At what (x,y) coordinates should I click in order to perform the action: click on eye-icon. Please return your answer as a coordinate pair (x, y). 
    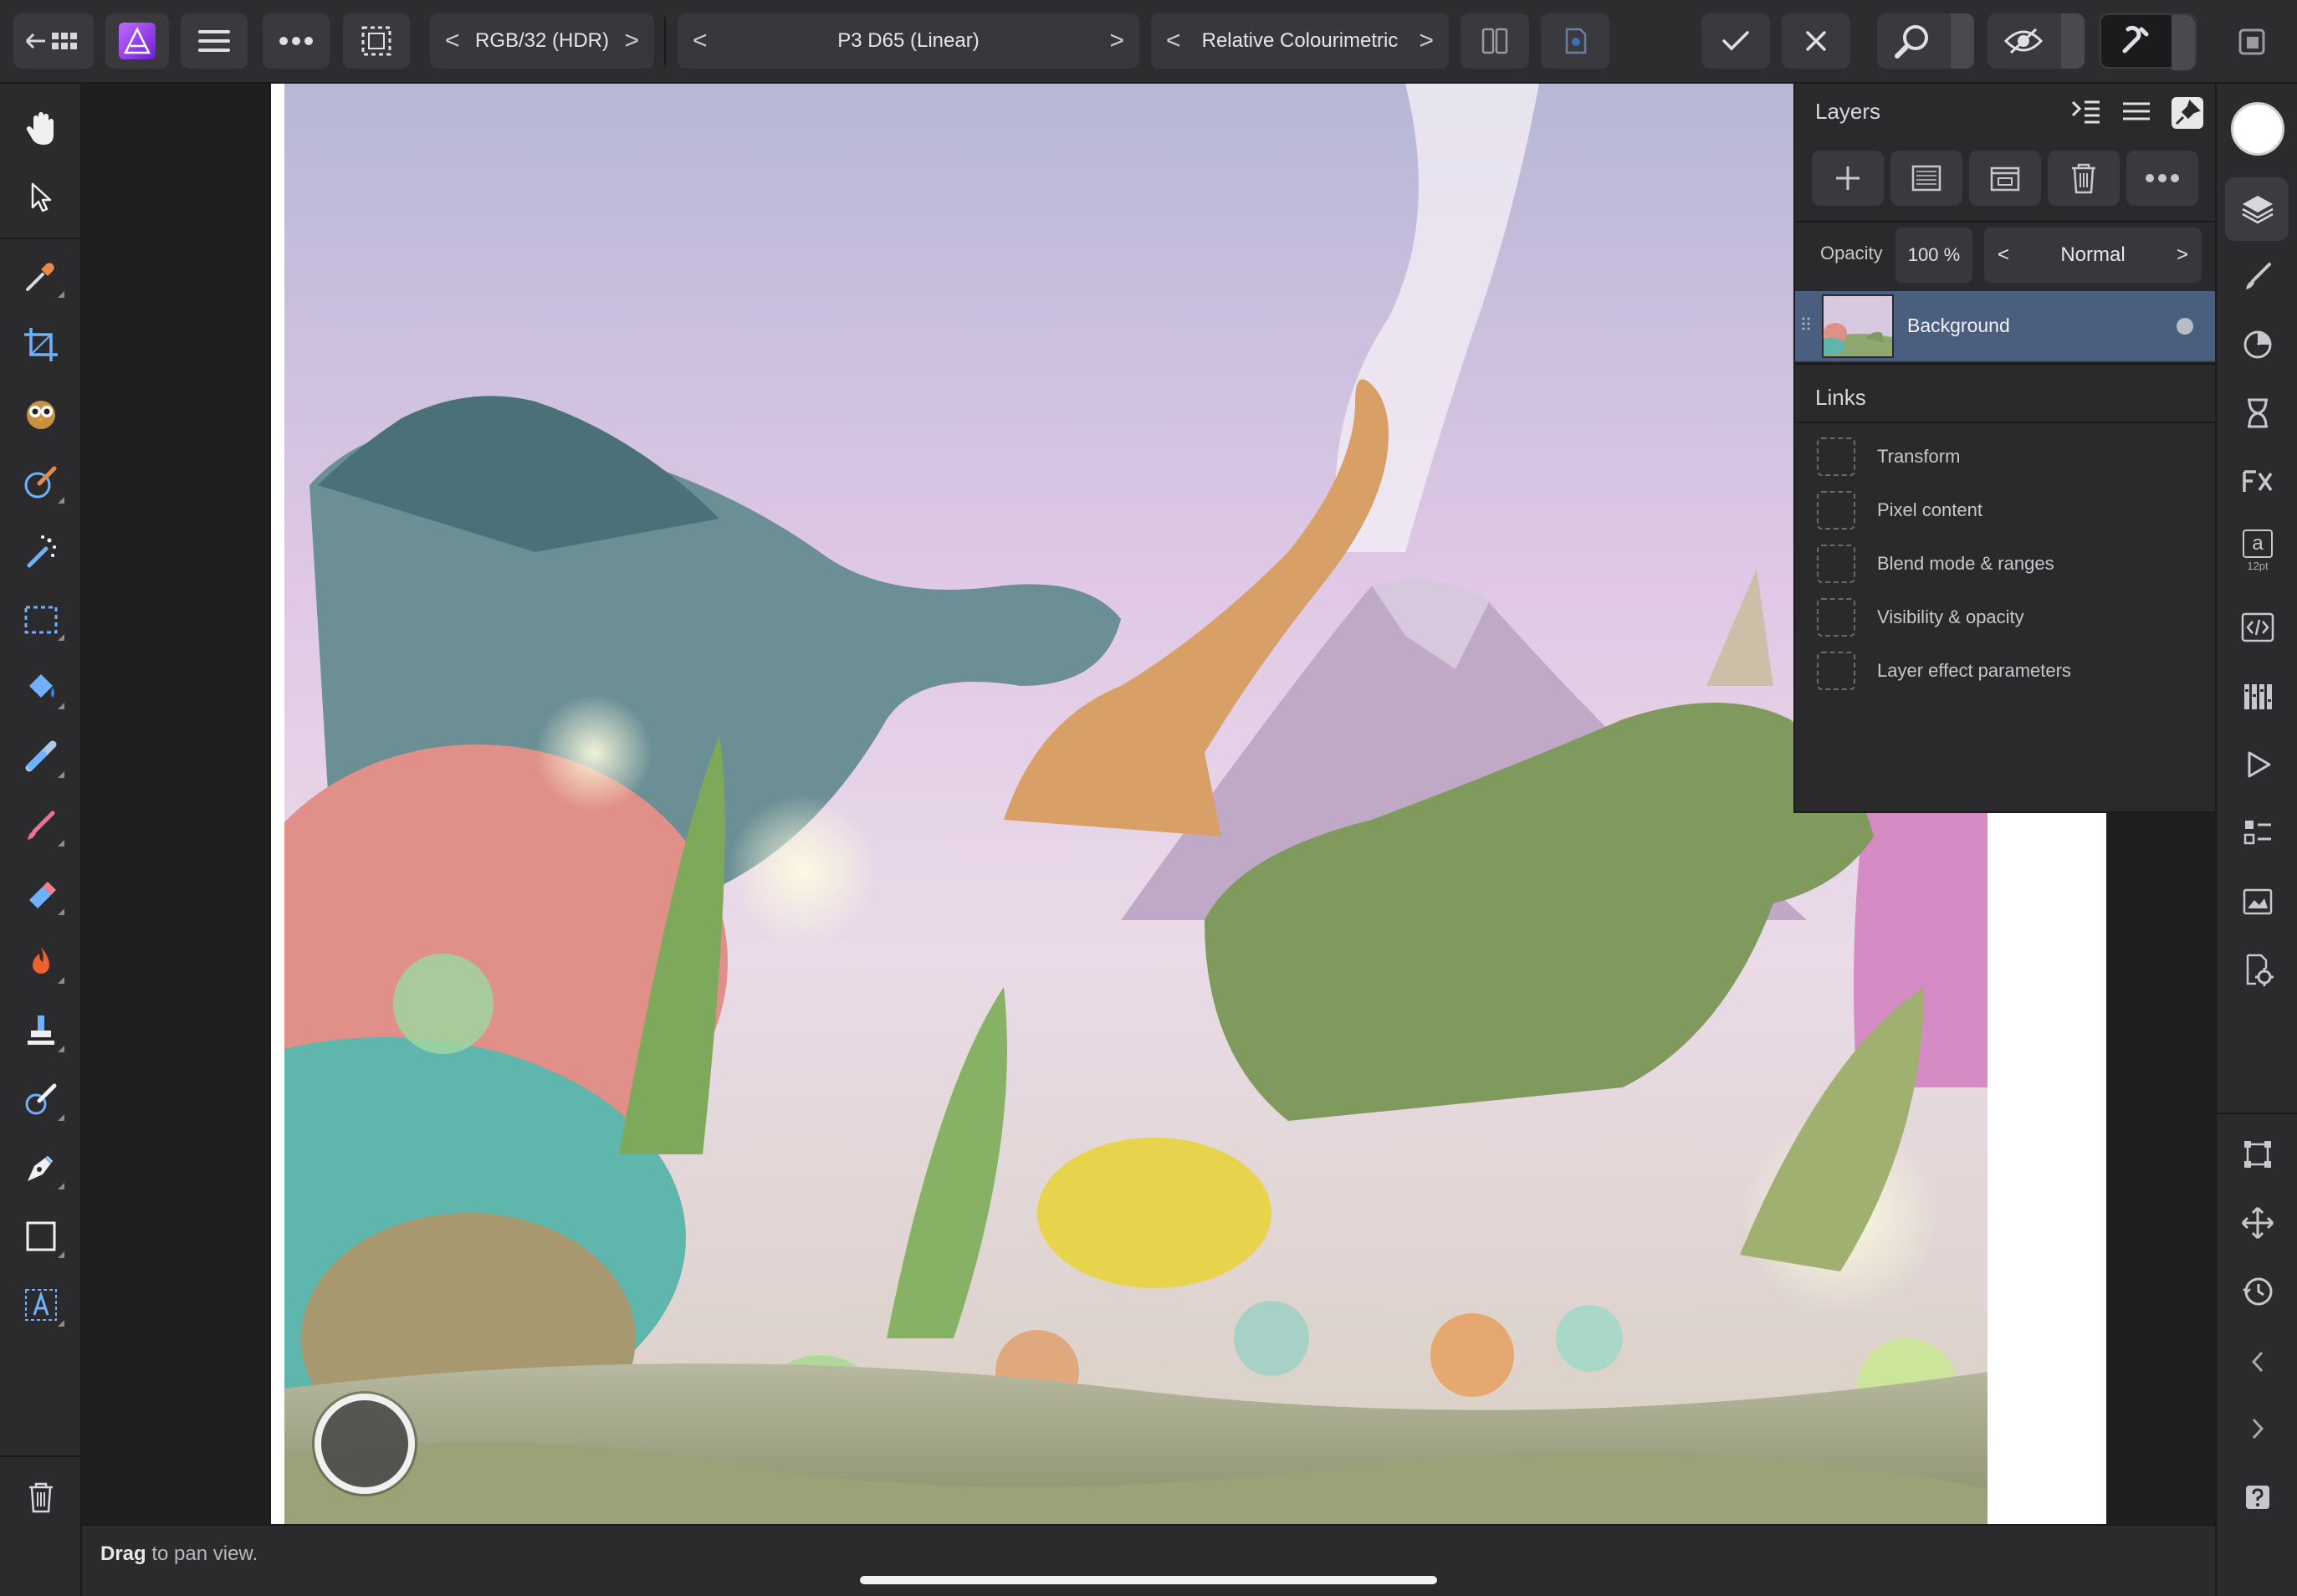
    Looking at the image, I should click on (2023, 41).